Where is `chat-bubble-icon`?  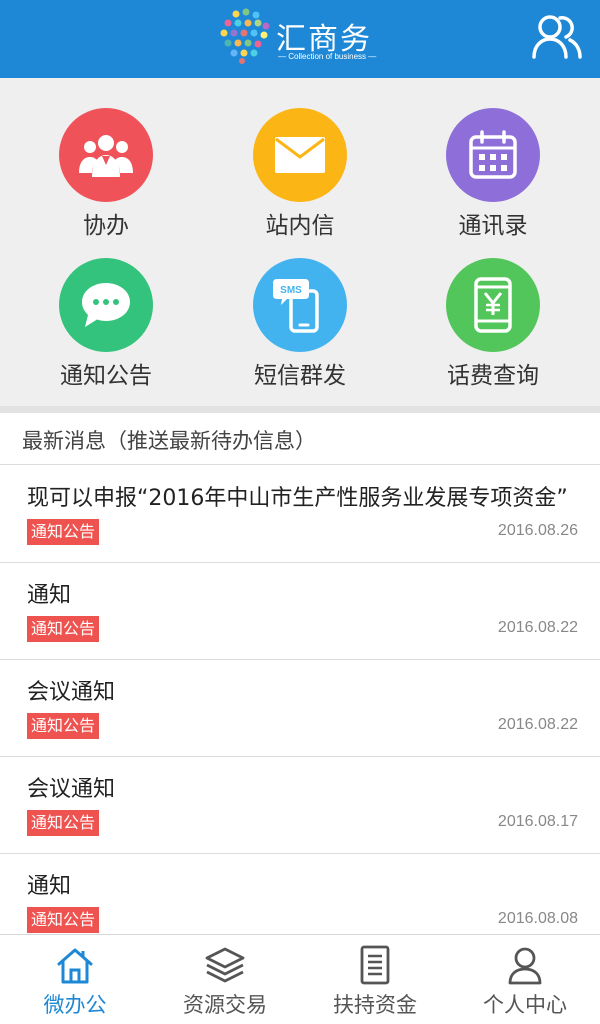 chat-bubble-icon is located at coordinates (106, 305).